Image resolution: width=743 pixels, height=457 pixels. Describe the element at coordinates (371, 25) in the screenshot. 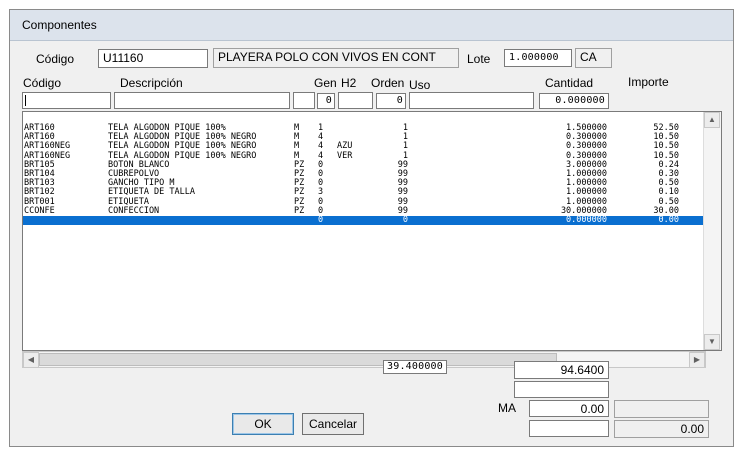

I see `title-bar: Componentes` at that location.